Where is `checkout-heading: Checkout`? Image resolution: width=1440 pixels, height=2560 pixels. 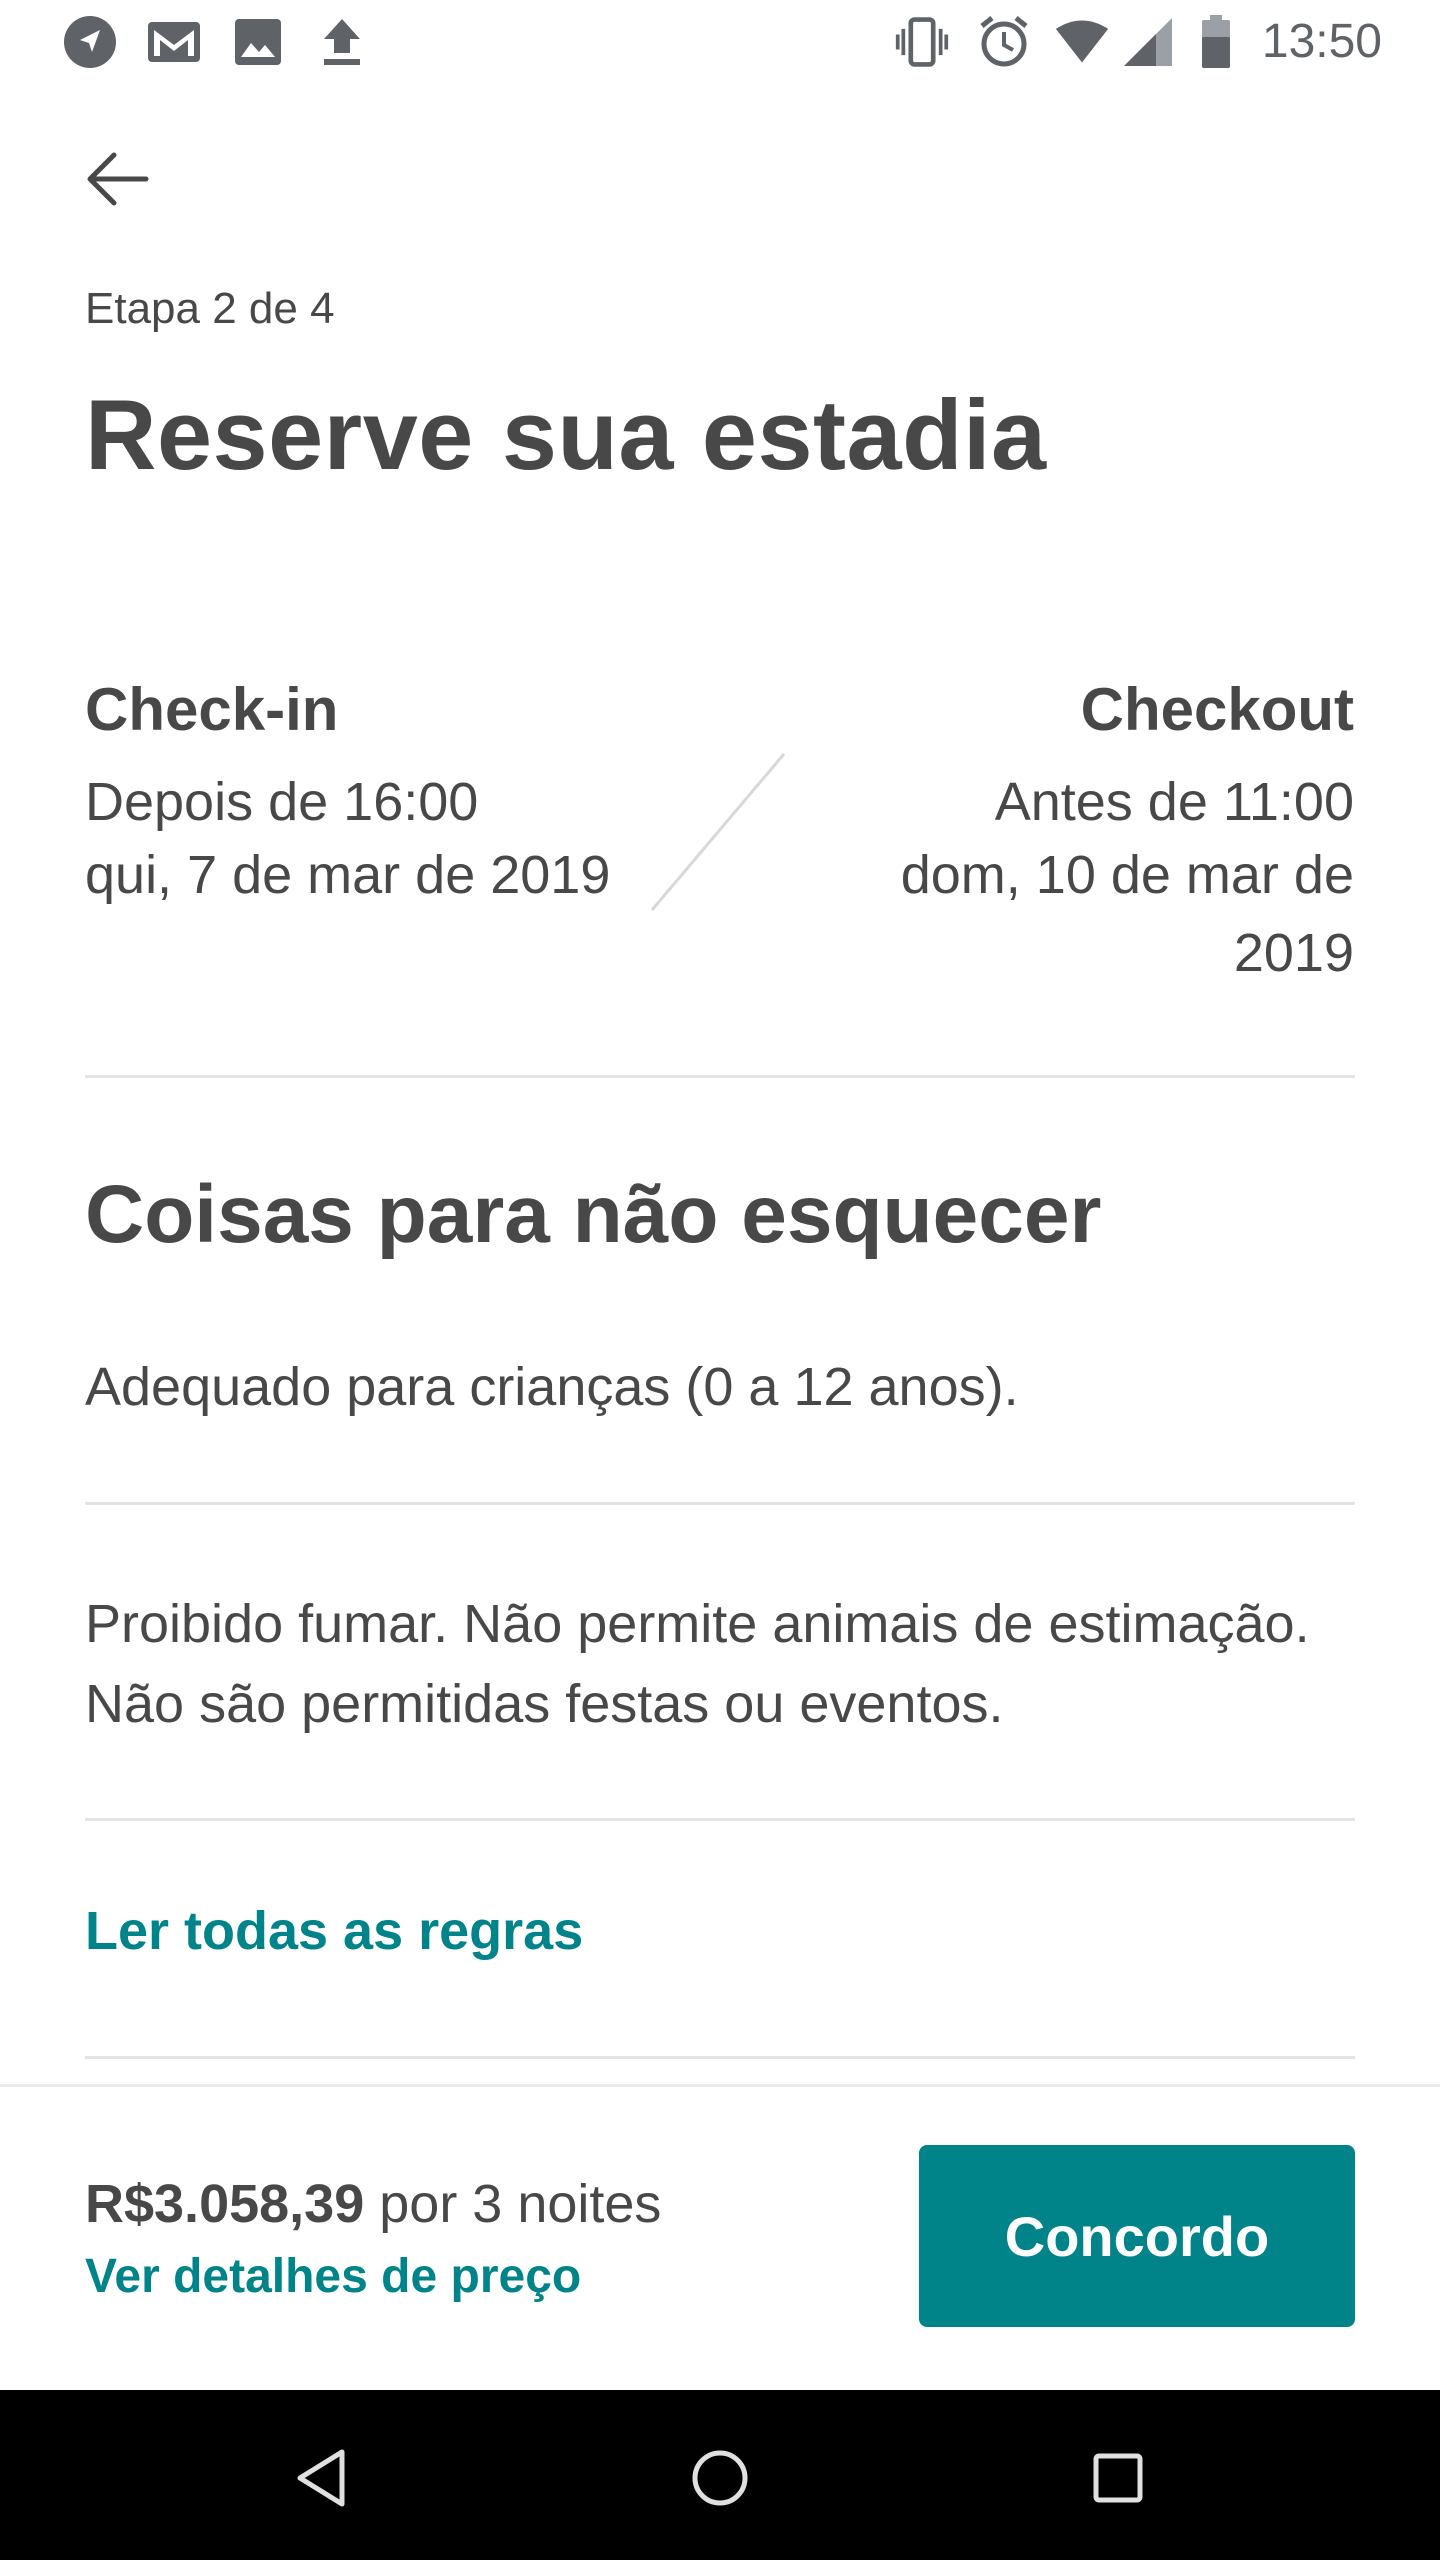
checkout-heading: Checkout is located at coordinates (1217, 709).